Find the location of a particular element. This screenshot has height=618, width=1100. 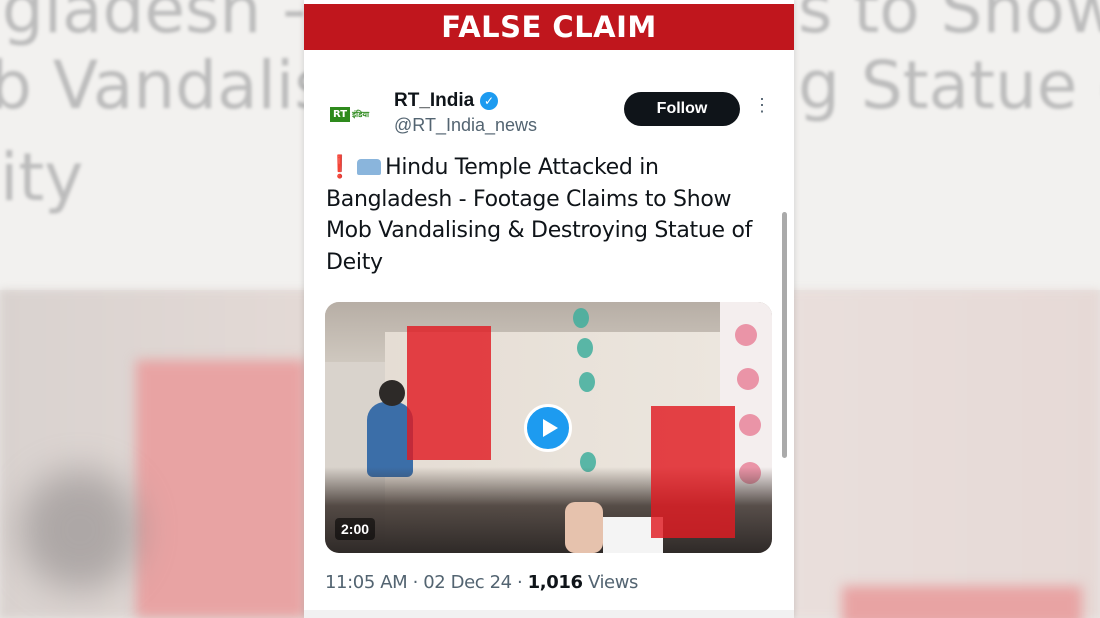

avatar: RT इंडिया is located at coordinates (353, 114).